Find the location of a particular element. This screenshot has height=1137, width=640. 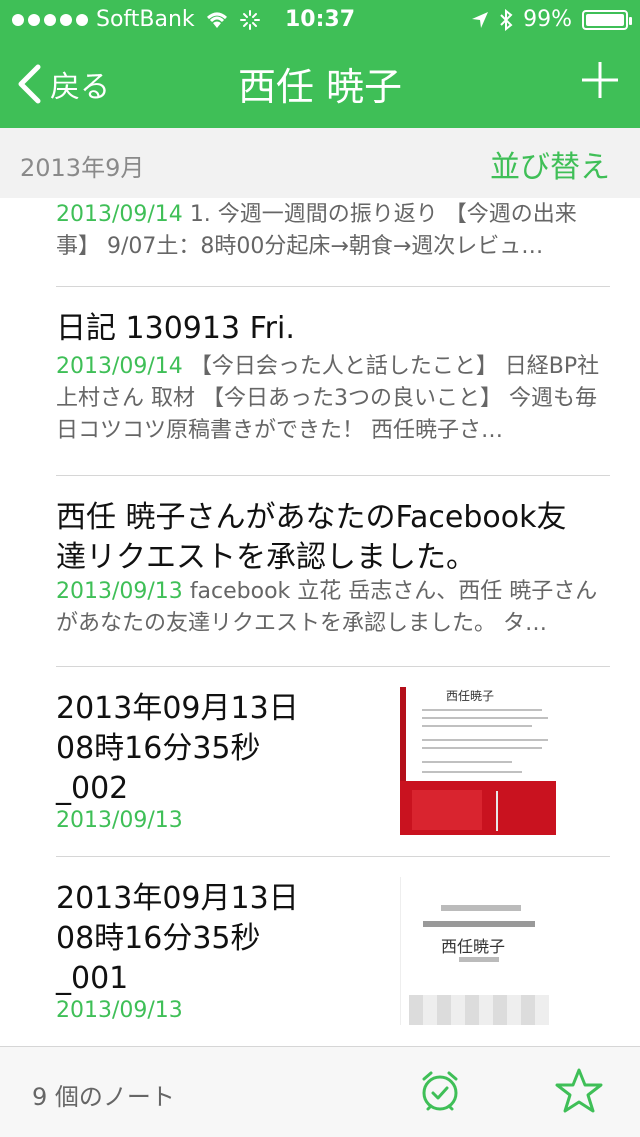

location-icon is located at coordinates (480, 20).